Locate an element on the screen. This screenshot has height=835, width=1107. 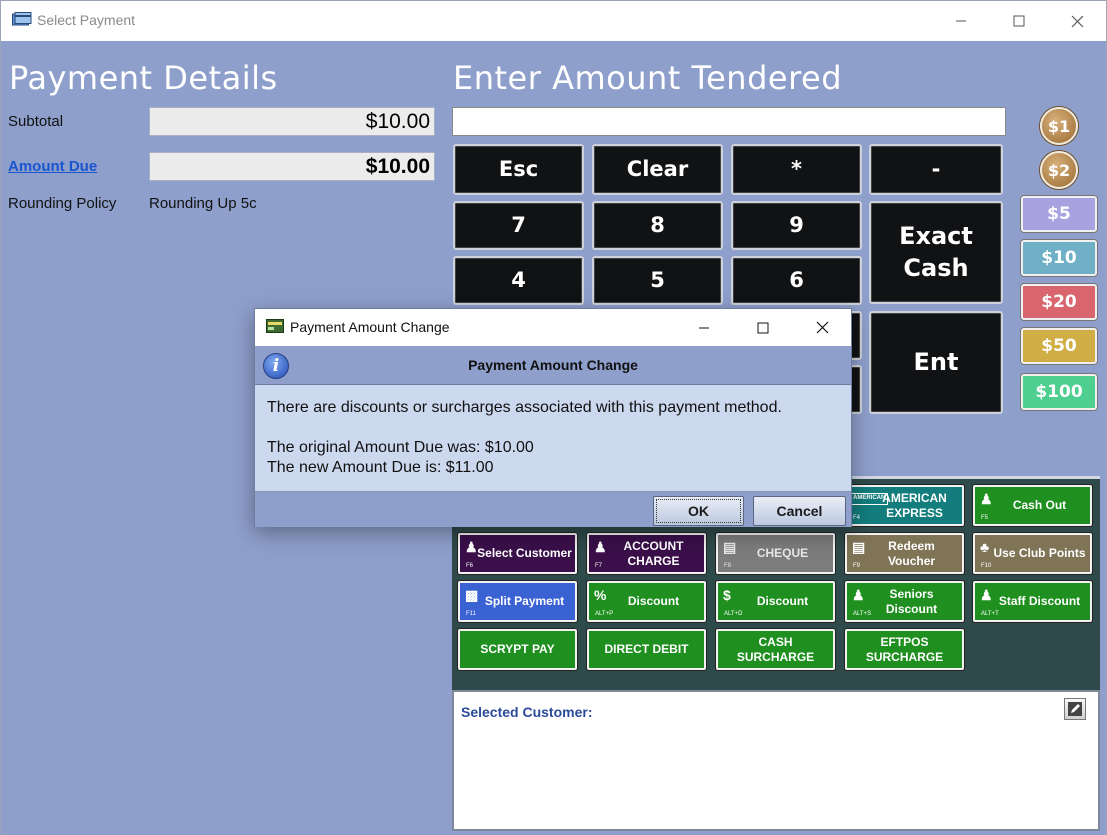
minimize-button is located at coordinates (961, 21).